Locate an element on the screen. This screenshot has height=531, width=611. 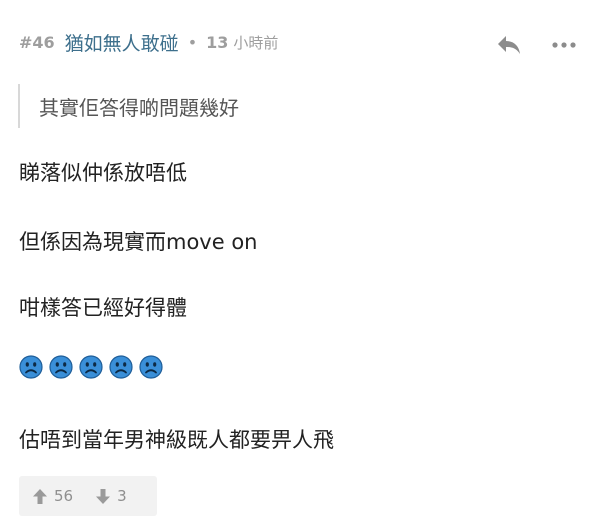
arrow-up-icon is located at coordinates (40, 496).